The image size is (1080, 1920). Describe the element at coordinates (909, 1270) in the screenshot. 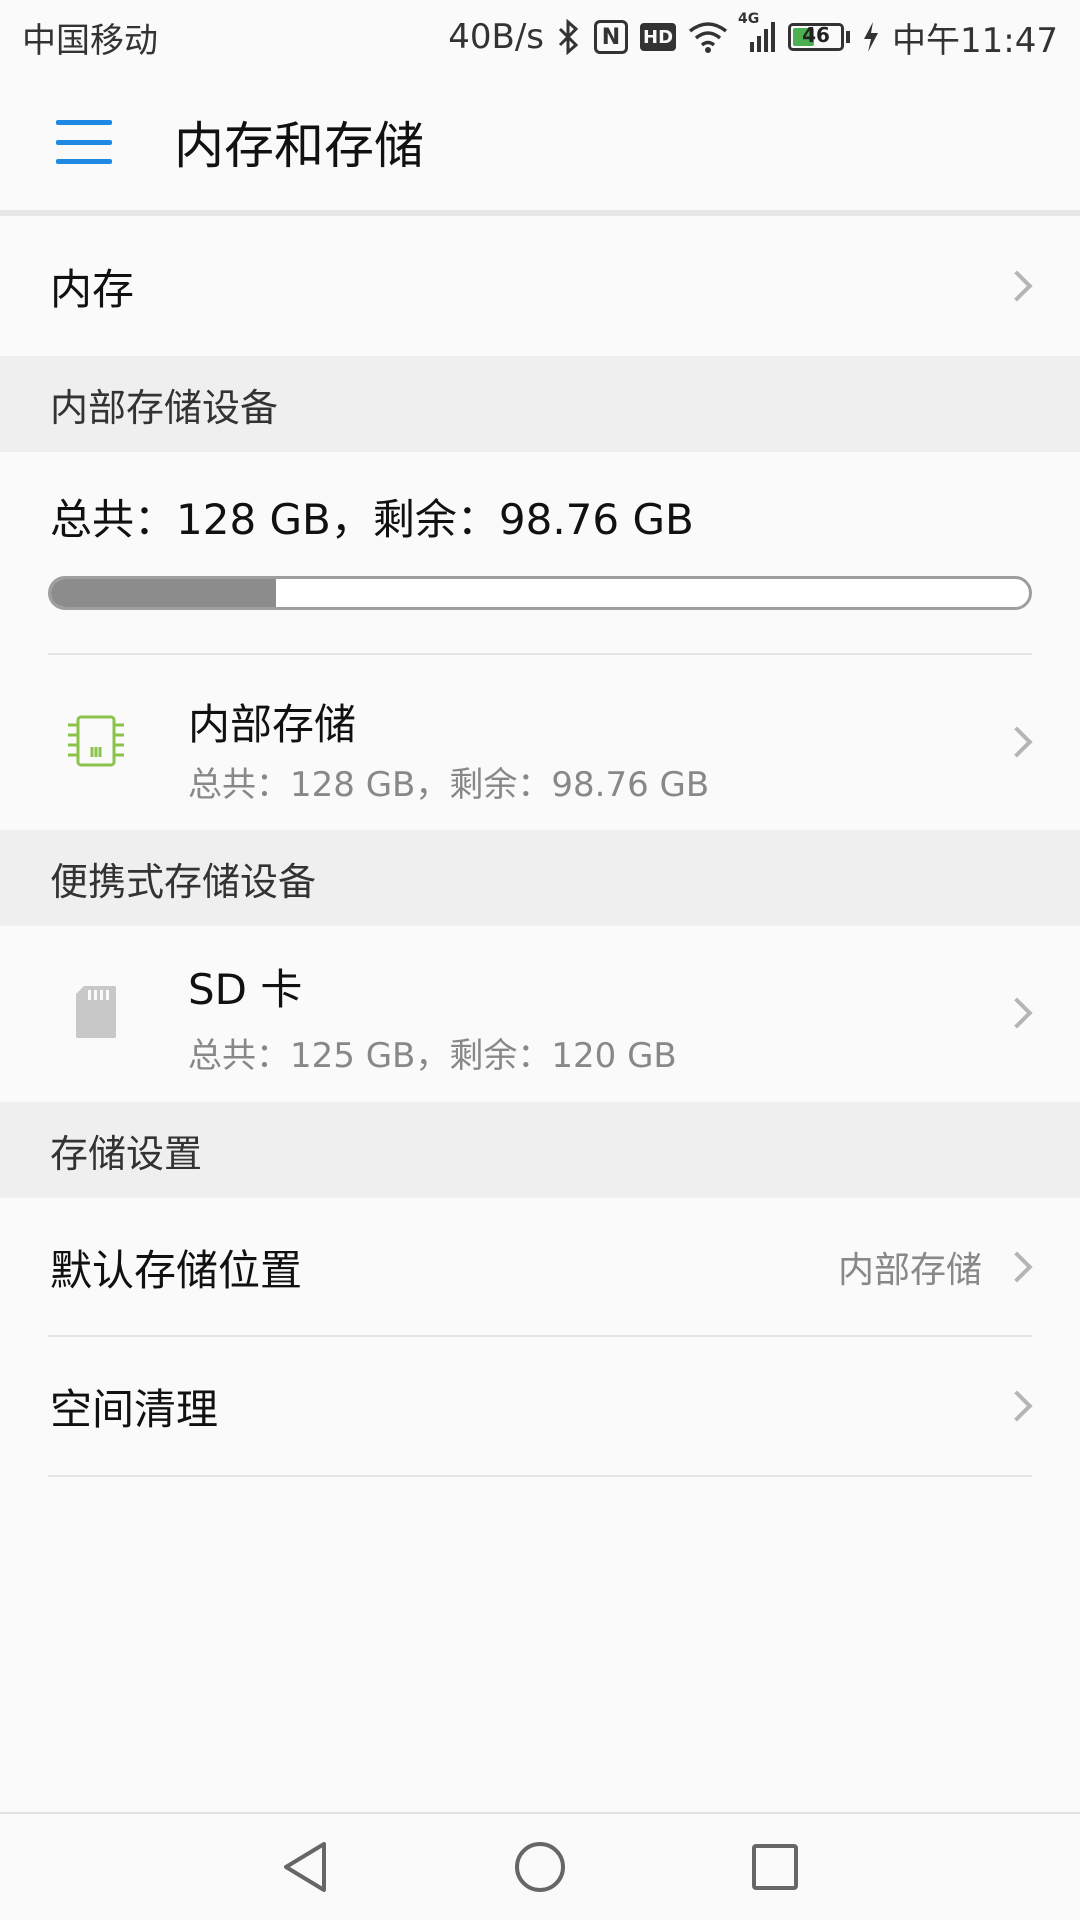

I see `default-storage-location-value: 内部存储` at that location.